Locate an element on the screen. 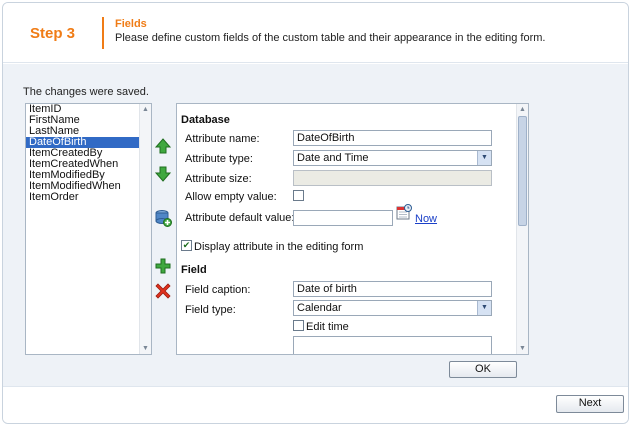 This screenshot has width=632, height=427. attribute-name-input: DateOfBirth is located at coordinates (392, 138).